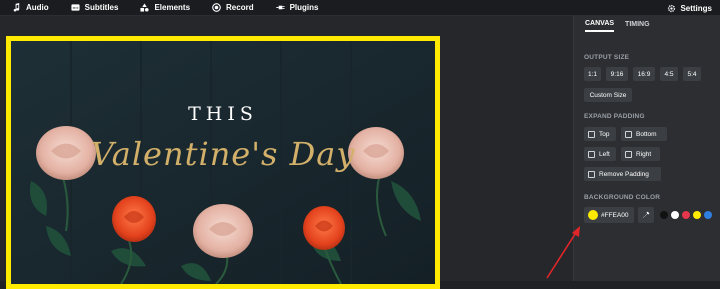 Image resolution: width=720 pixels, height=289 pixels. Describe the element at coordinates (675, 215) in the screenshot. I see `palette-swatch-white` at that location.